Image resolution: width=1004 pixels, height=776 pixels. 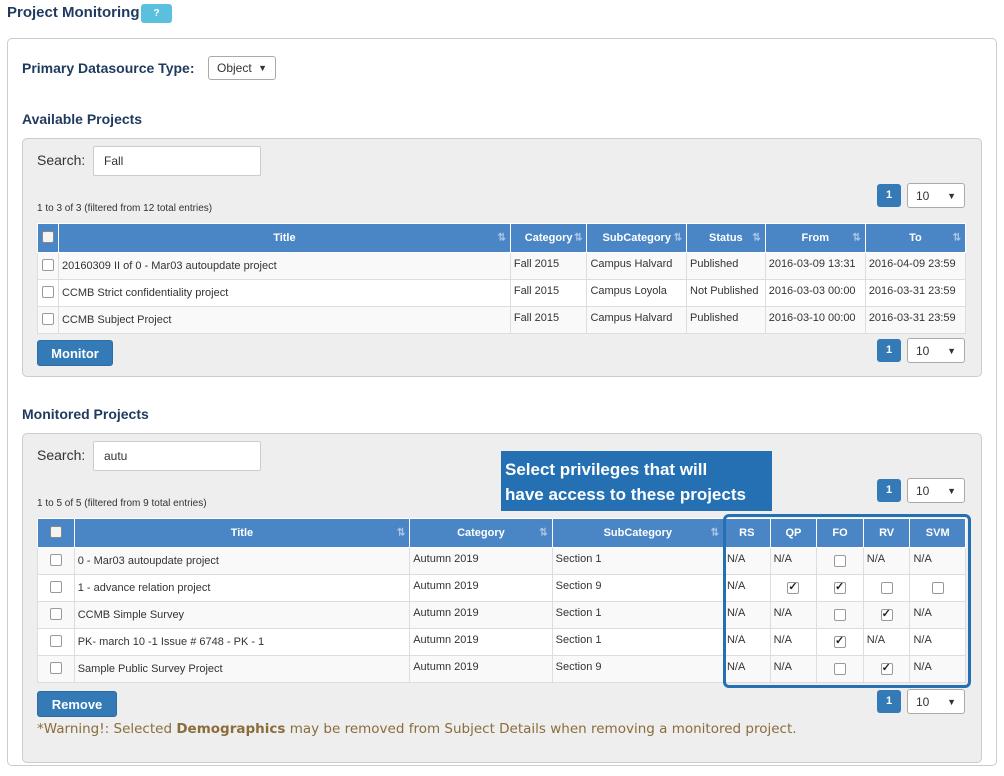 What do you see at coordinates (284, 320) in the screenshot?
I see `cell-title: CCMB Subject Project` at bounding box center [284, 320].